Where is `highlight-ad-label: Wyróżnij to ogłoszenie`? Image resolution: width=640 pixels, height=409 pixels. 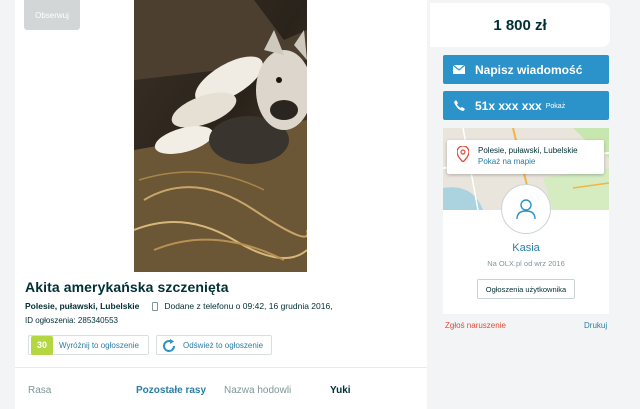
highlight-ad-label: Wyróżnij to ogłoszenie is located at coordinates (99, 345).